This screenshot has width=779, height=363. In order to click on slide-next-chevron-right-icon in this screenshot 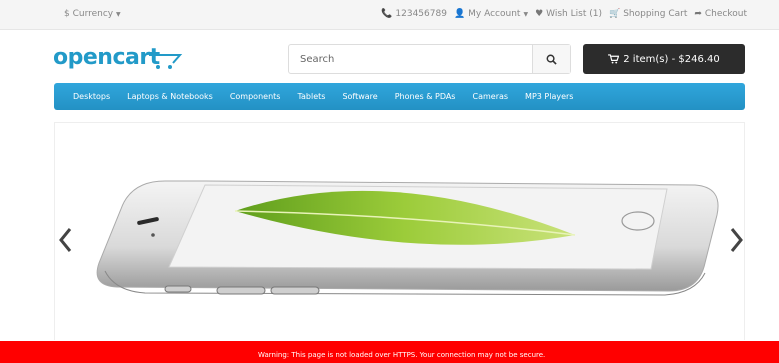, I will do `click(736, 240)`.